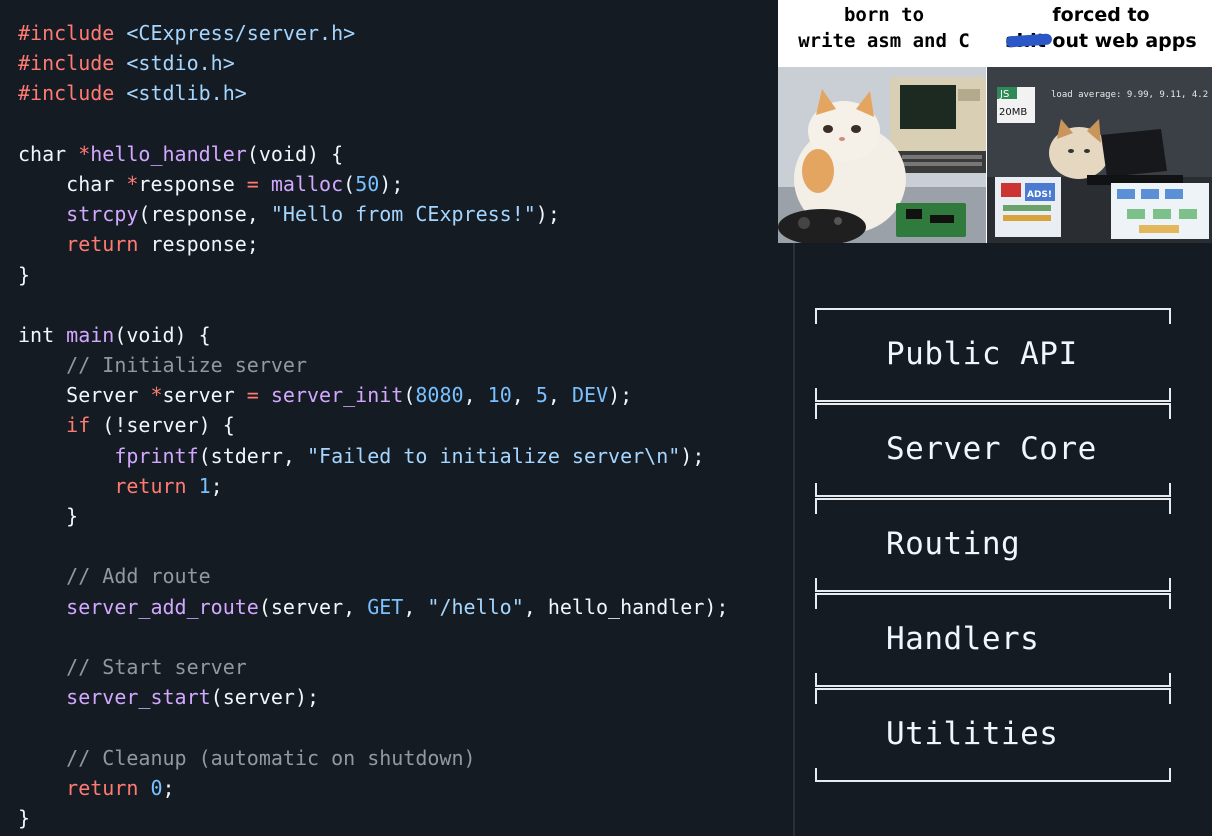 This screenshot has height=836, width=1212. I want to click on code-line: return 1;, so click(373, 486).